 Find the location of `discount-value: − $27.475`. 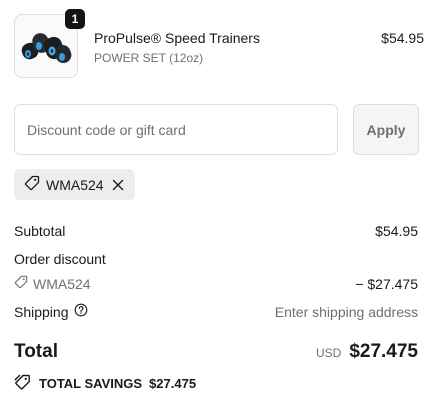

discount-value: − $27.475 is located at coordinates (386, 283).